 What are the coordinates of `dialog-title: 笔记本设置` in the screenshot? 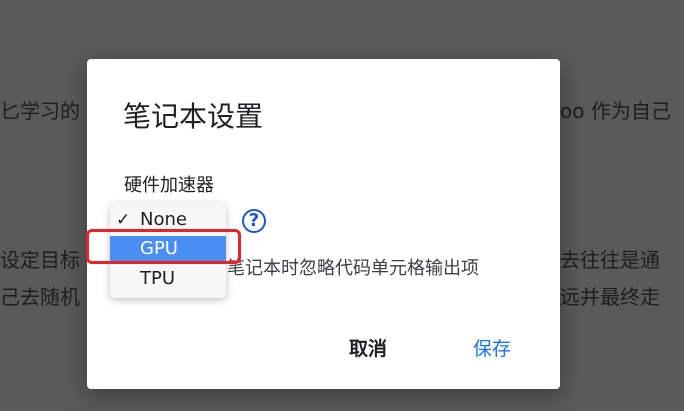 It's located at (193, 116).